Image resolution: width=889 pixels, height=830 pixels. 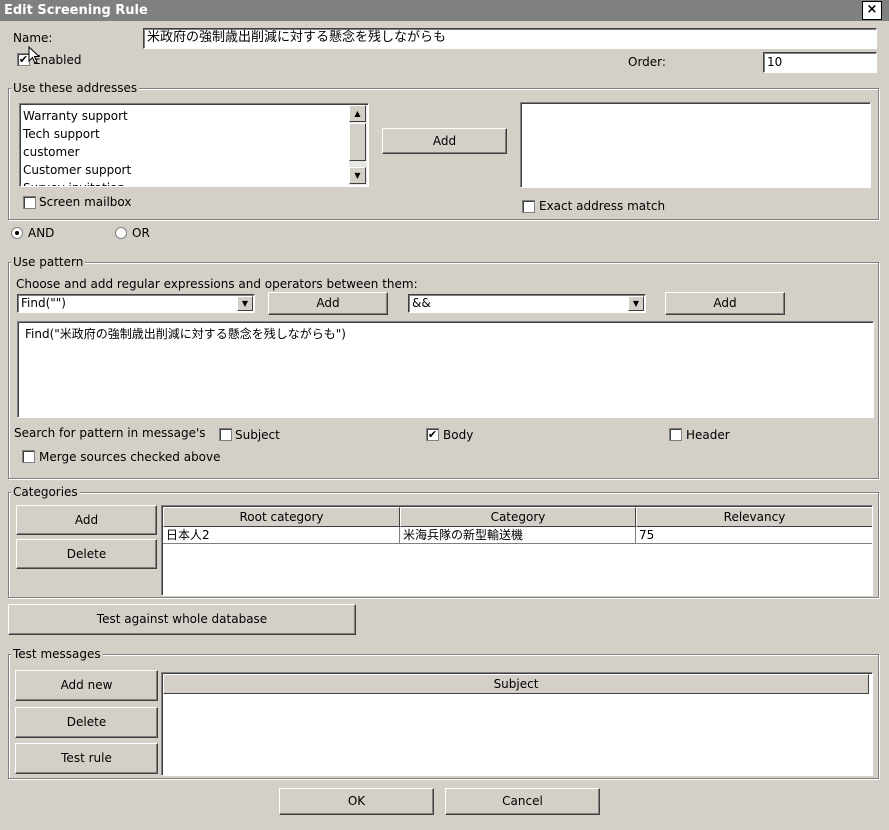 What do you see at coordinates (820, 62) in the screenshot?
I see `order-input: 10` at bounding box center [820, 62].